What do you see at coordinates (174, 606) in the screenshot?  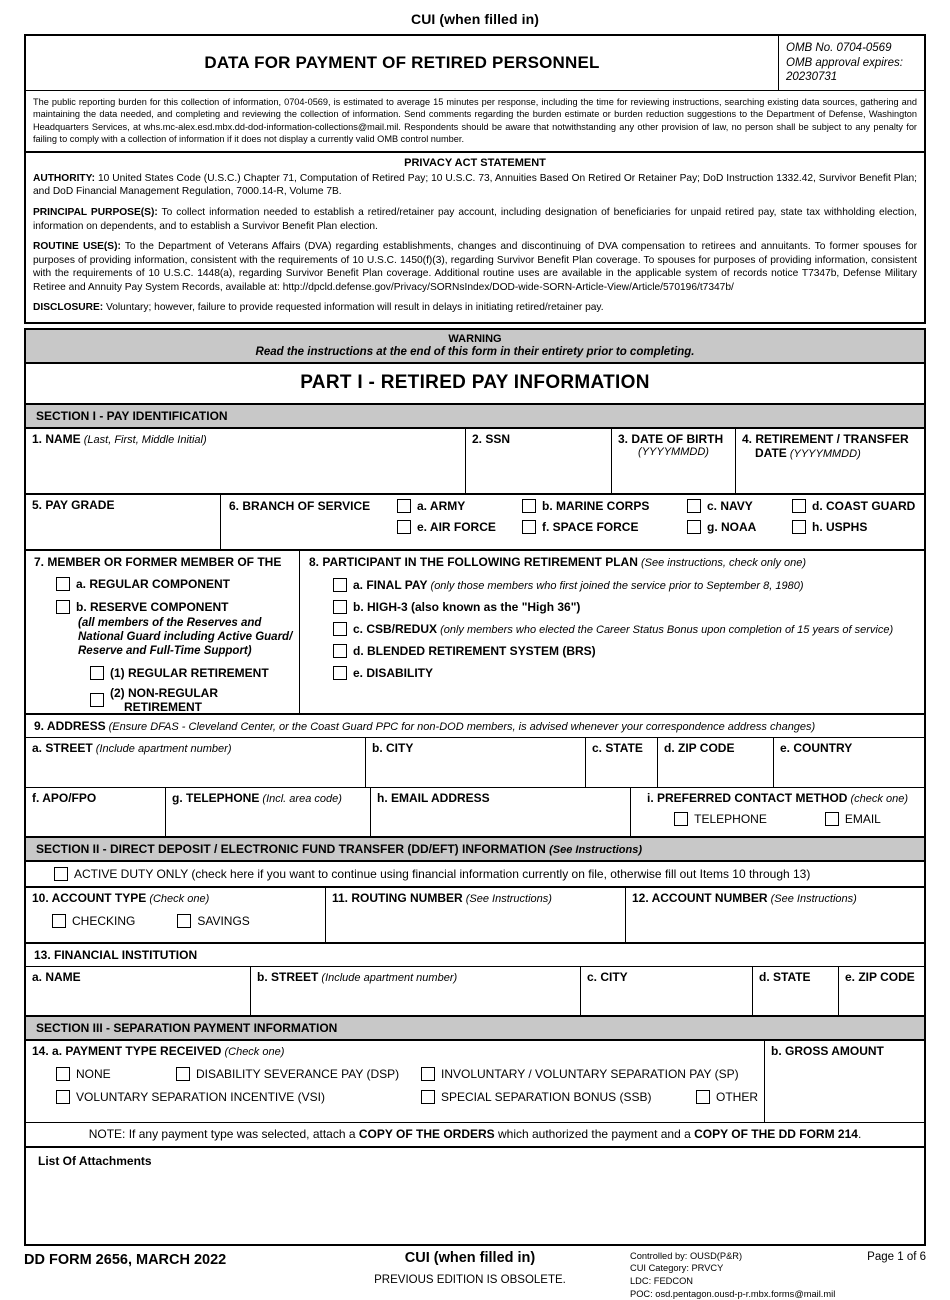 I see `member-option-reserve: b. RESERVE COMPONENT` at bounding box center [174, 606].